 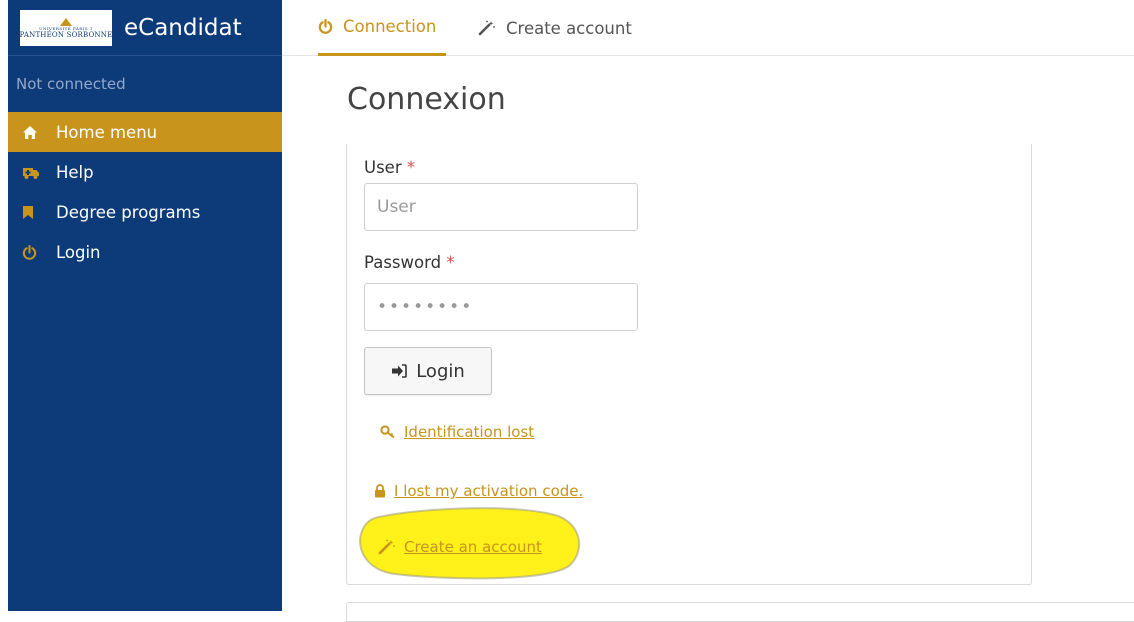 I want to click on home-icon, so click(x=39, y=132).